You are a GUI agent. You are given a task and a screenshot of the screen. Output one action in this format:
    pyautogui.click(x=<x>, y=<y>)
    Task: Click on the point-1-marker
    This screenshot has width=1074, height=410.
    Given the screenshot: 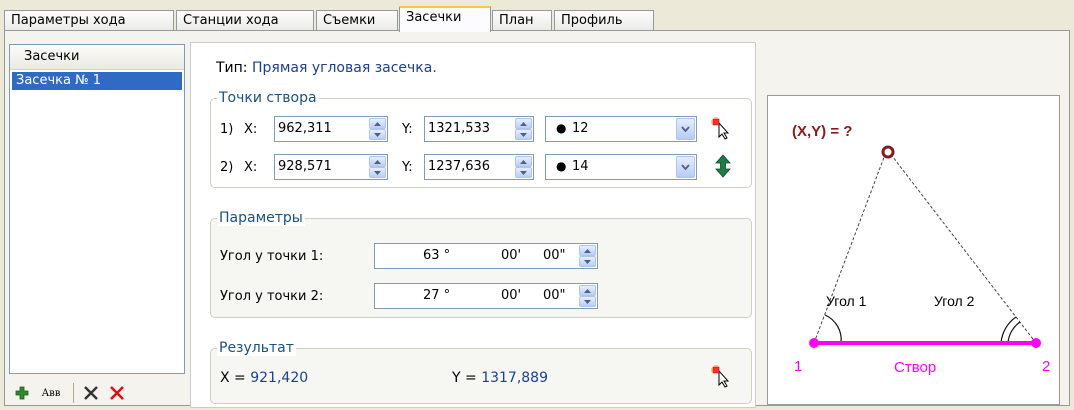 What is the action you would take?
    pyautogui.click(x=814, y=343)
    